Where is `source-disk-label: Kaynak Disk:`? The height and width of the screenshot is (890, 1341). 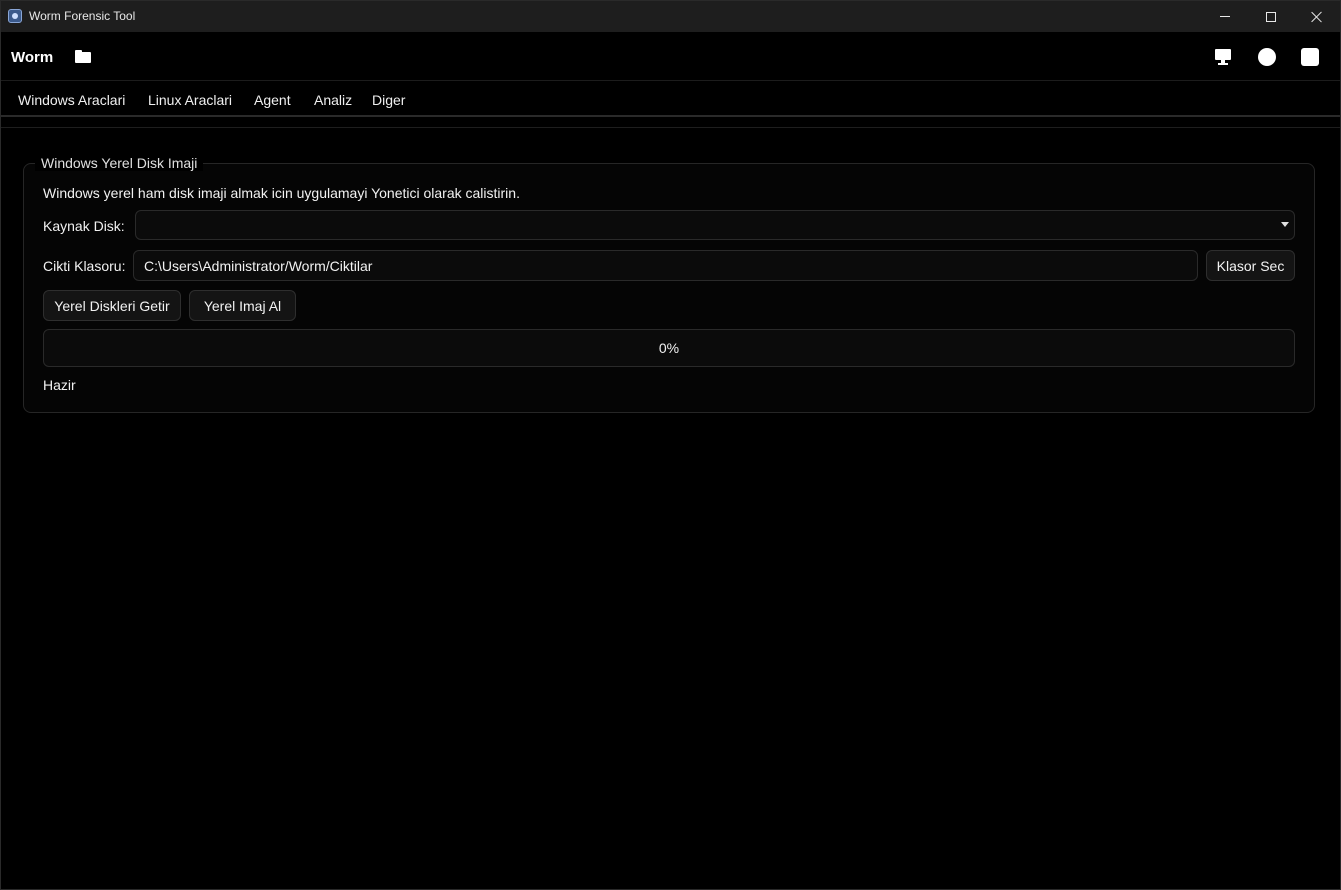
source-disk-label: Kaynak Disk: is located at coordinates (84, 226).